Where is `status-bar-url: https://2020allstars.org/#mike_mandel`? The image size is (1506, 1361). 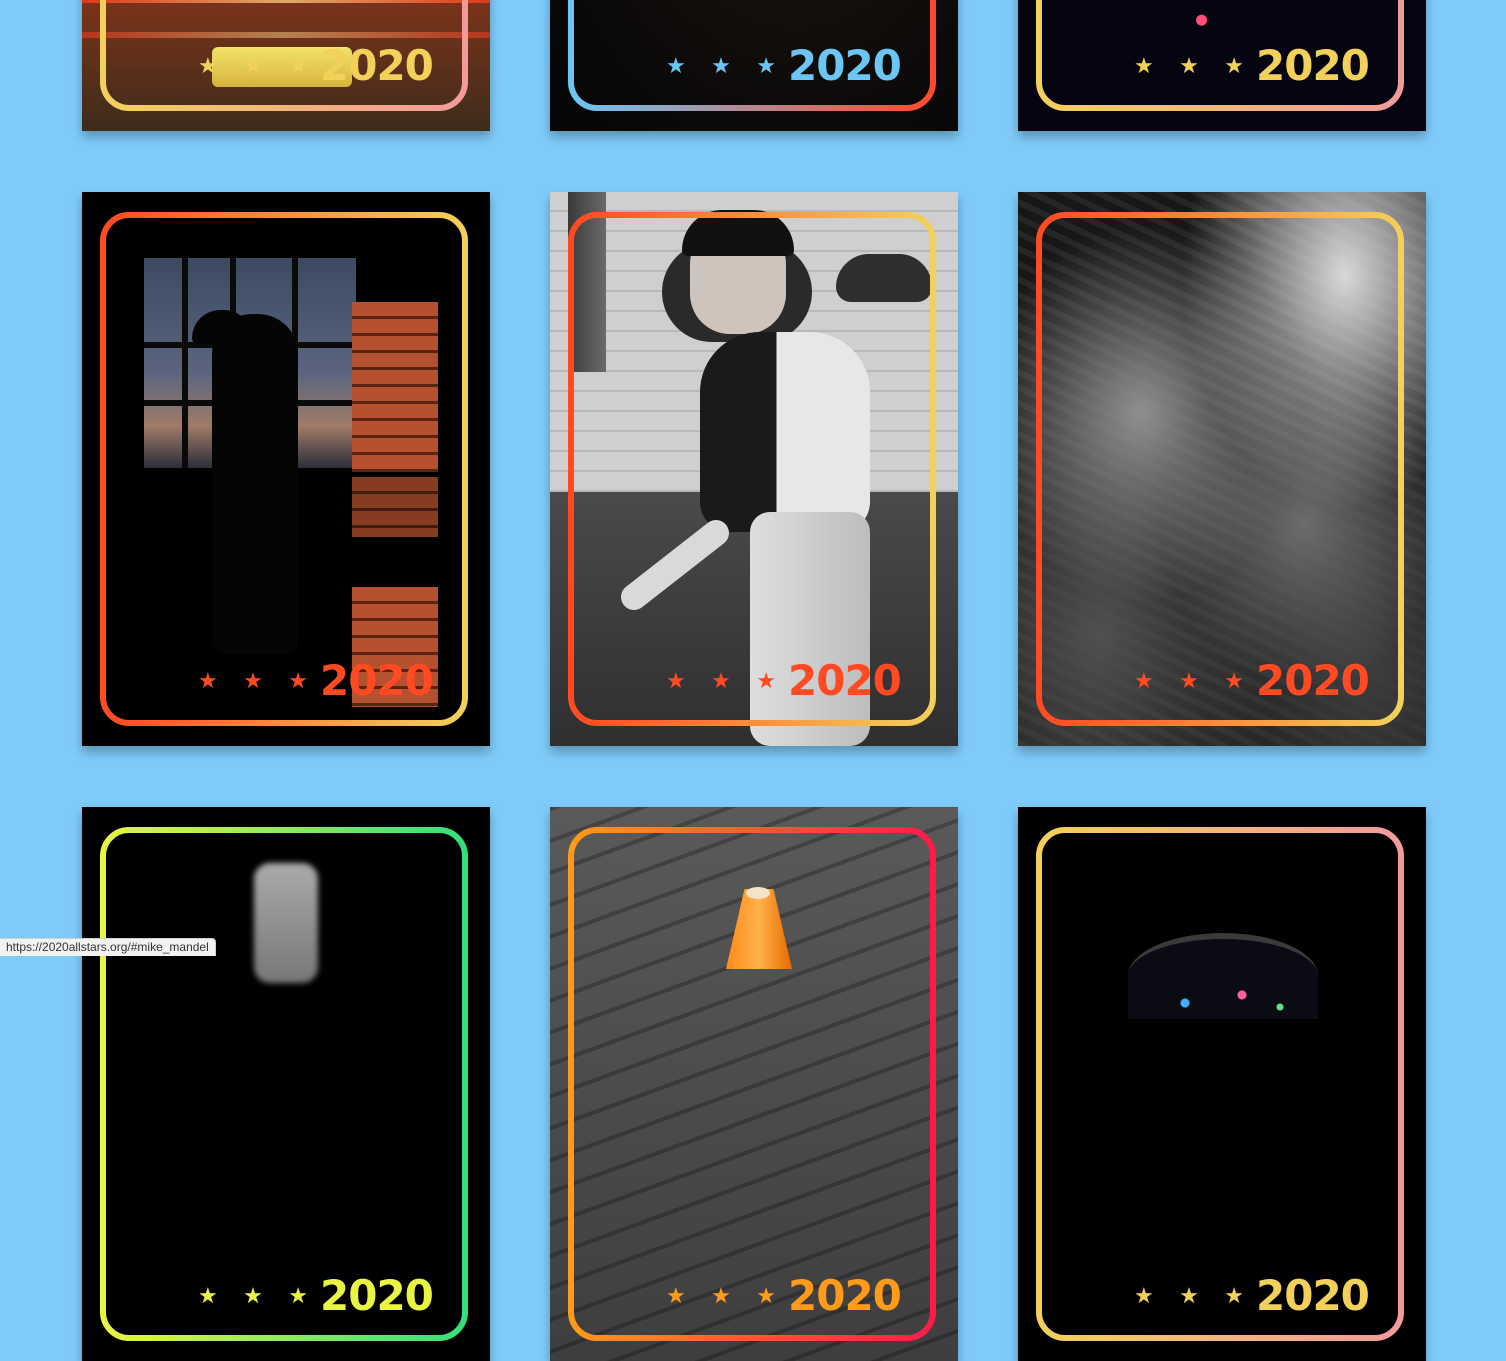 status-bar-url: https://2020allstars.org/#mike_mandel is located at coordinates (108, 947).